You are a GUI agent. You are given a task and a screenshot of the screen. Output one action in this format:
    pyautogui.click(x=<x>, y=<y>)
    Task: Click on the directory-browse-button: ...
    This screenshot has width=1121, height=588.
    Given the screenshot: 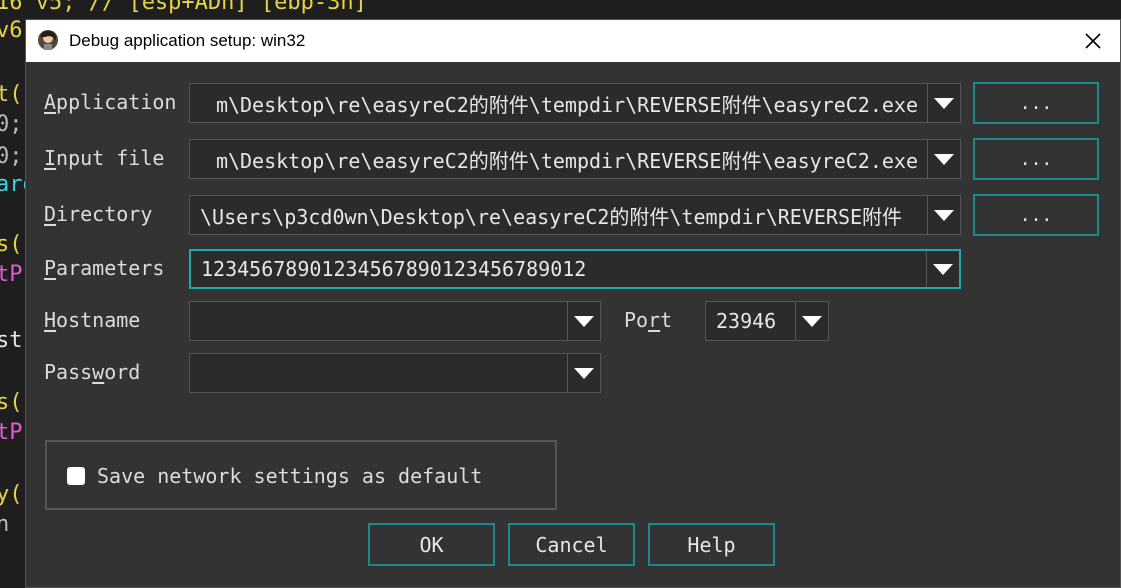 What is the action you would take?
    pyautogui.click(x=1036, y=215)
    